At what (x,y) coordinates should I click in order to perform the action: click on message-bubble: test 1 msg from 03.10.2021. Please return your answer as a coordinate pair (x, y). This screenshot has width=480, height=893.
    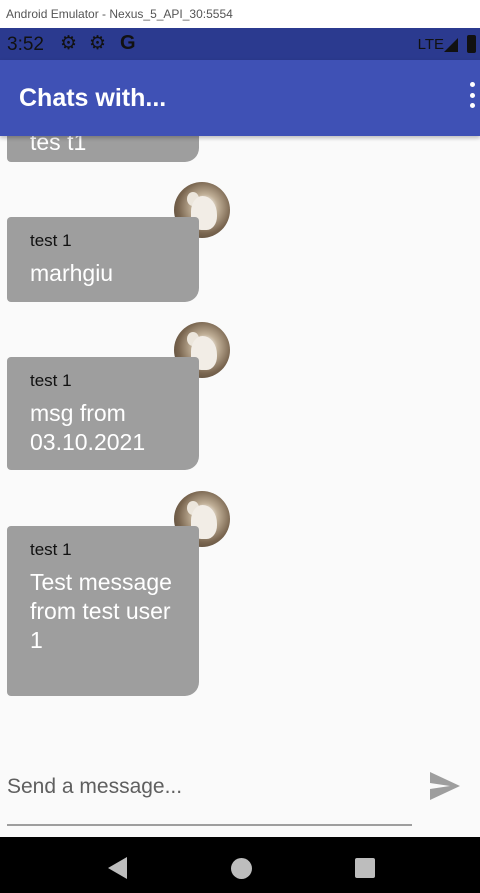
    Looking at the image, I should click on (103, 413).